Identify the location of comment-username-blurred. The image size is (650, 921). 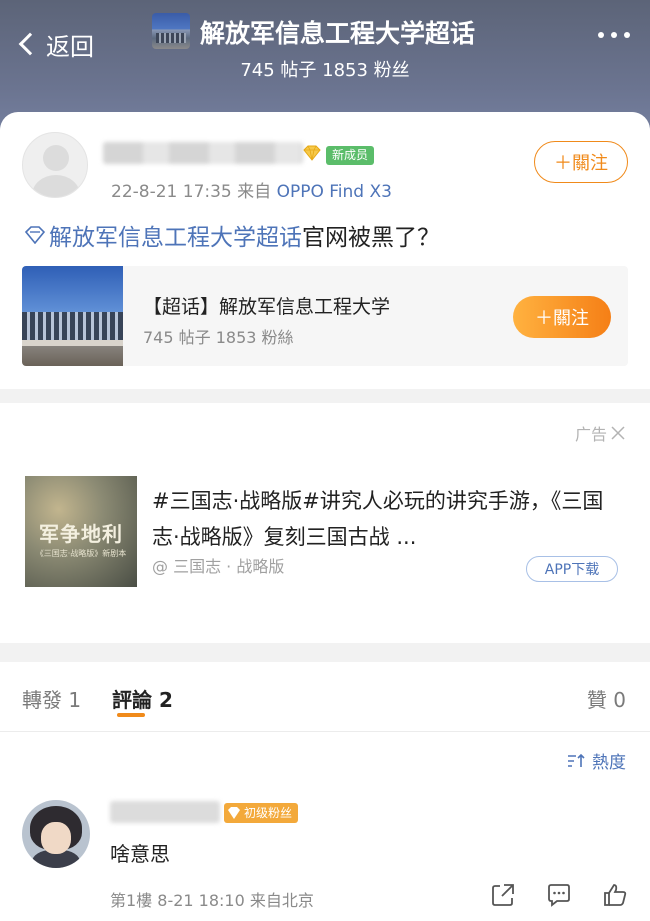
(165, 812).